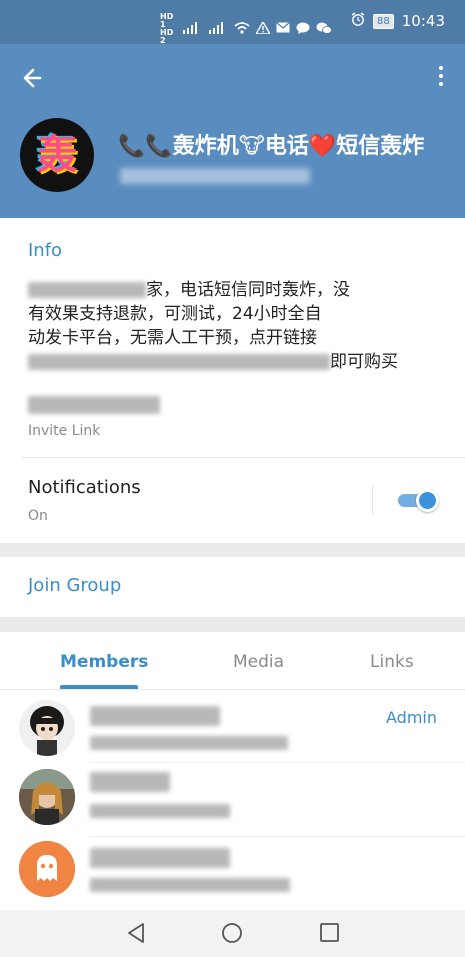 Image resolution: width=465 pixels, height=957 pixels. What do you see at coordinates (271, 146) in the screenshot?
I see `group-title: 📞📞轰炸机🐮电话❤️短信轰炸` at bounding box center [271, 146].